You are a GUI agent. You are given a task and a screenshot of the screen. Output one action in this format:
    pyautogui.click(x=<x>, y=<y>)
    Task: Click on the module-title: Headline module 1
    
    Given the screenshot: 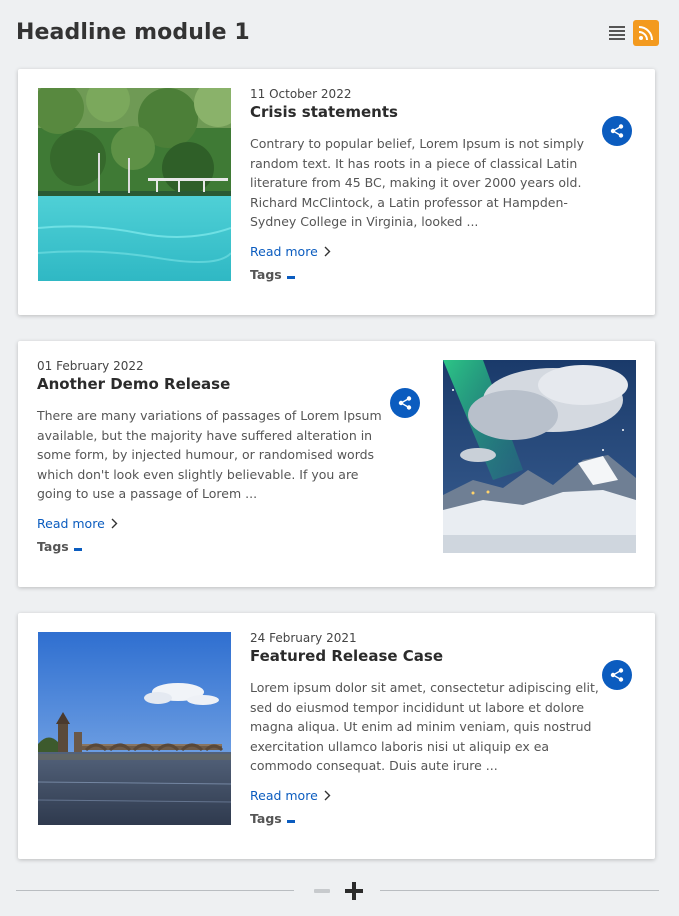 What is the action you would take?
    pyautogui.click(x=133, y=32)
    